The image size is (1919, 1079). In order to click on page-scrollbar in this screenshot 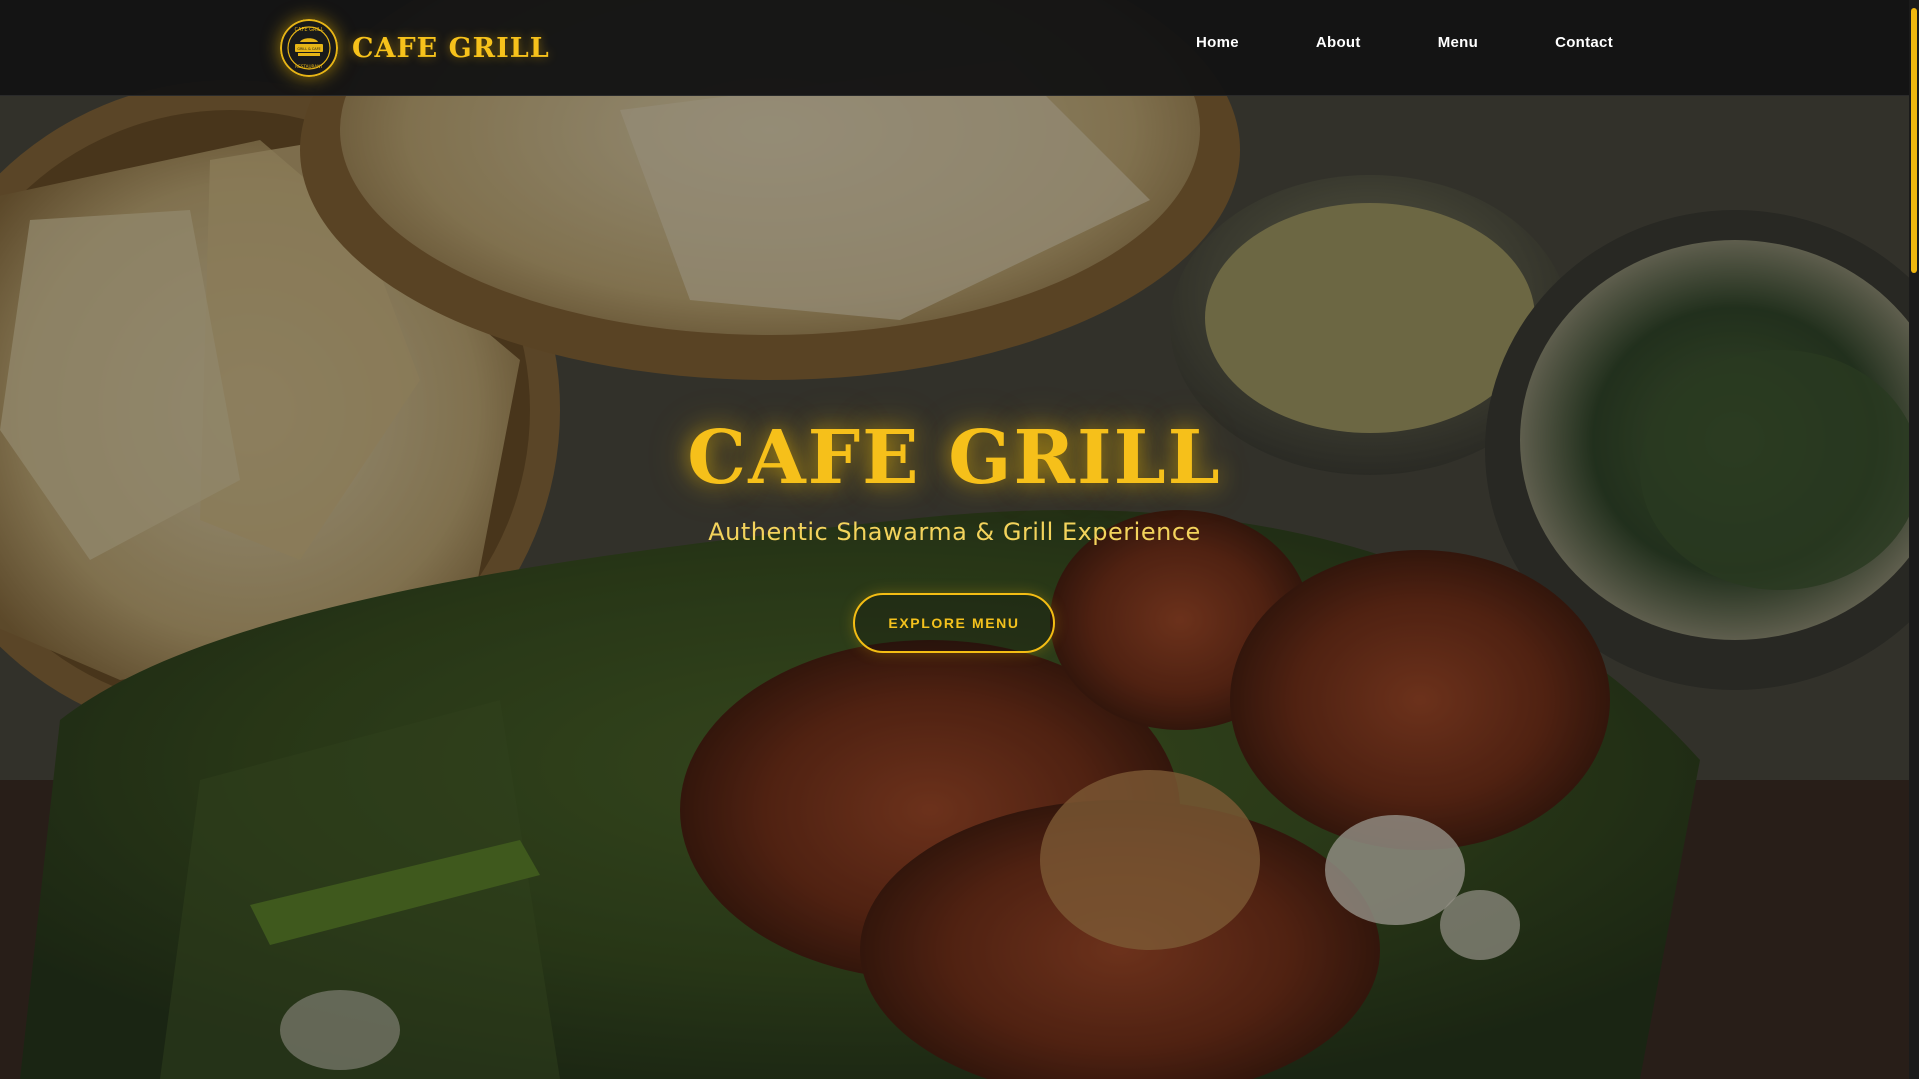, I will do `click(1914, 539)`.